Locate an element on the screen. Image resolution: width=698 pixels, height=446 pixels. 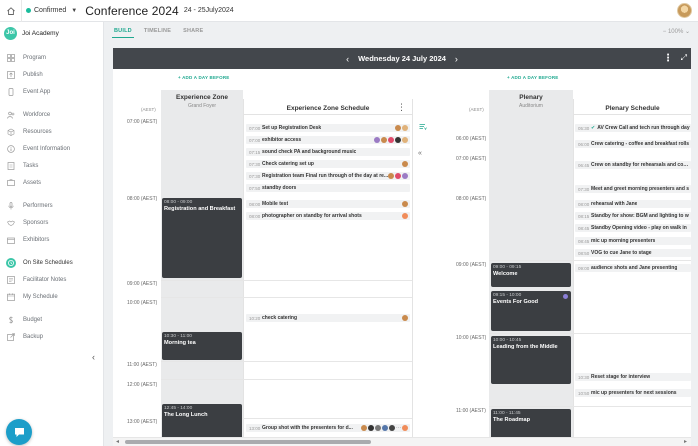
money-icon is located at coordinates (11, 320).